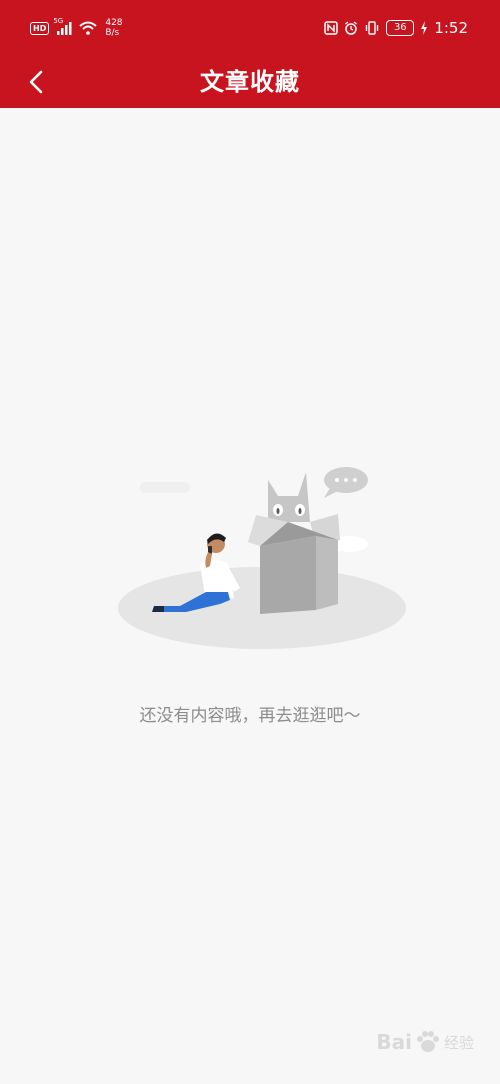 The height and width of the screenshot is (1084, 500). I want to click on wifi-icon, so click(88, 28).